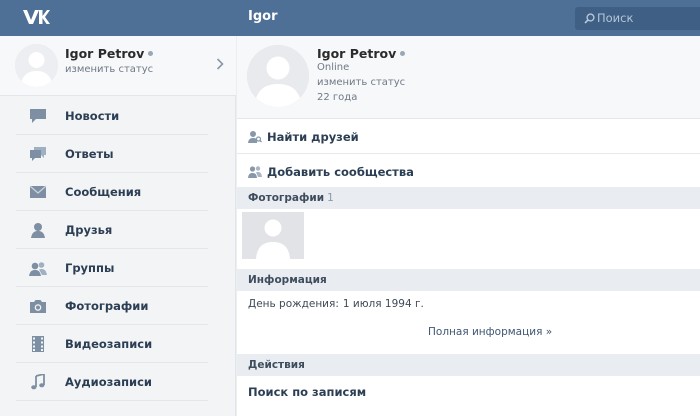  What do you see at coordinates (291, 198) in the screenshot?
I see `photos-section-title: Фотографии 1` at bounding box center [291, 198].